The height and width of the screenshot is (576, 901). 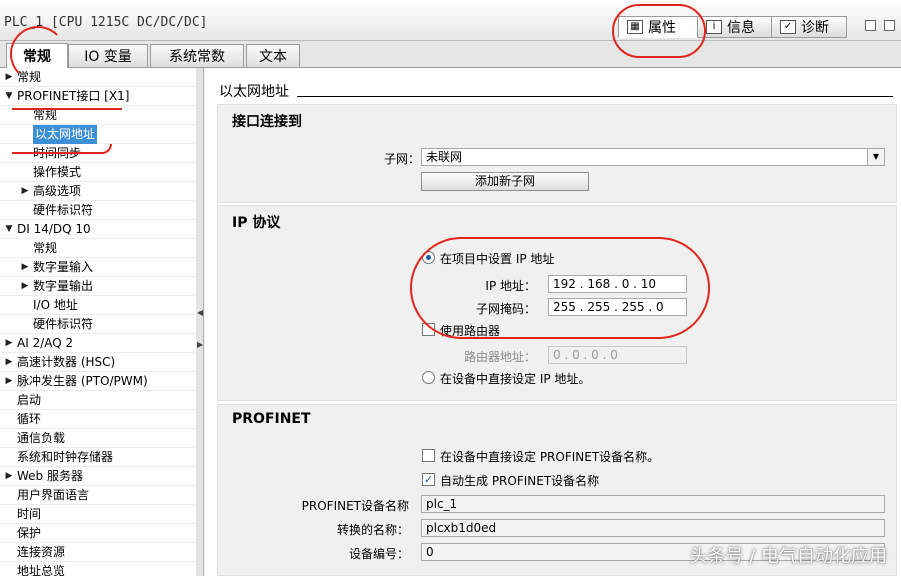 I want to click on tree-item-label: Web 服务器, so click(x=50, y=476).